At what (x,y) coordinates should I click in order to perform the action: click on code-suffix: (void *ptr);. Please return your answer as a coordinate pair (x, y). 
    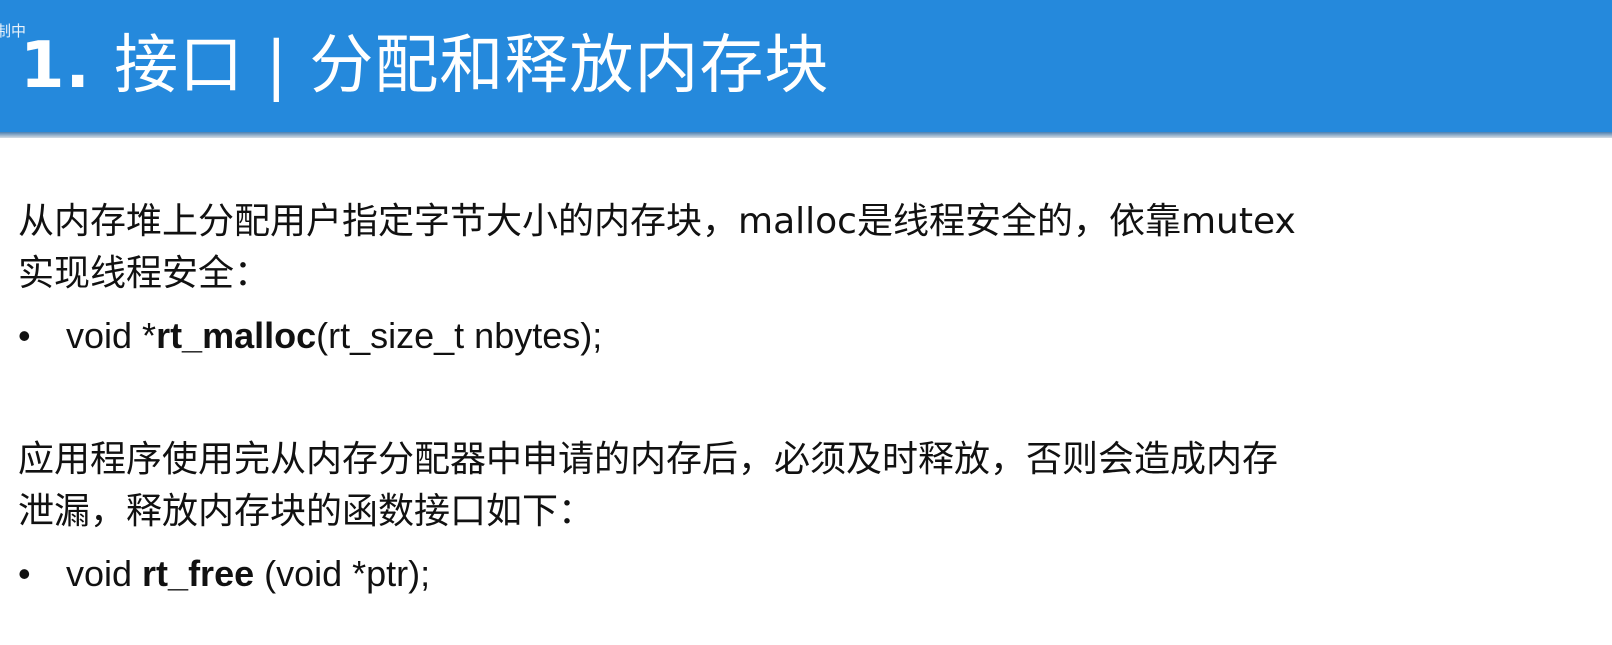
    Looking at the image, I should click on (342, 573).